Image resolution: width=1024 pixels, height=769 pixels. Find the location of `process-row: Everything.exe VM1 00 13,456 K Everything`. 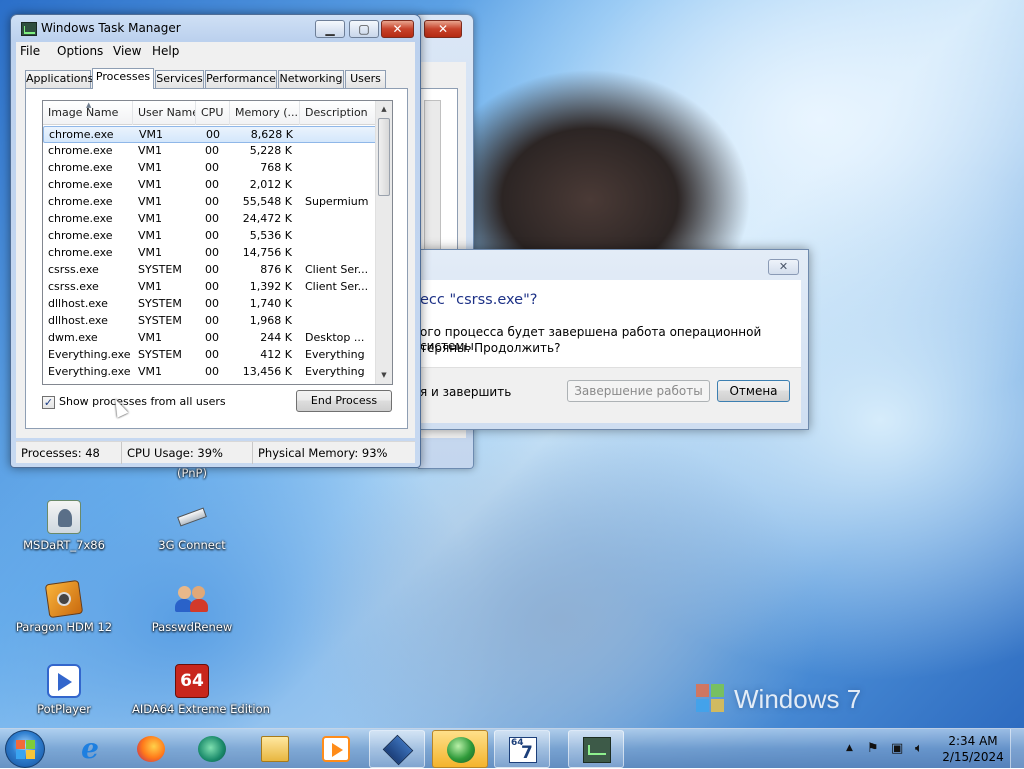

process-row: Everything.exe VM1 00 13,456 K Everything is located at coordinates (210, 372).